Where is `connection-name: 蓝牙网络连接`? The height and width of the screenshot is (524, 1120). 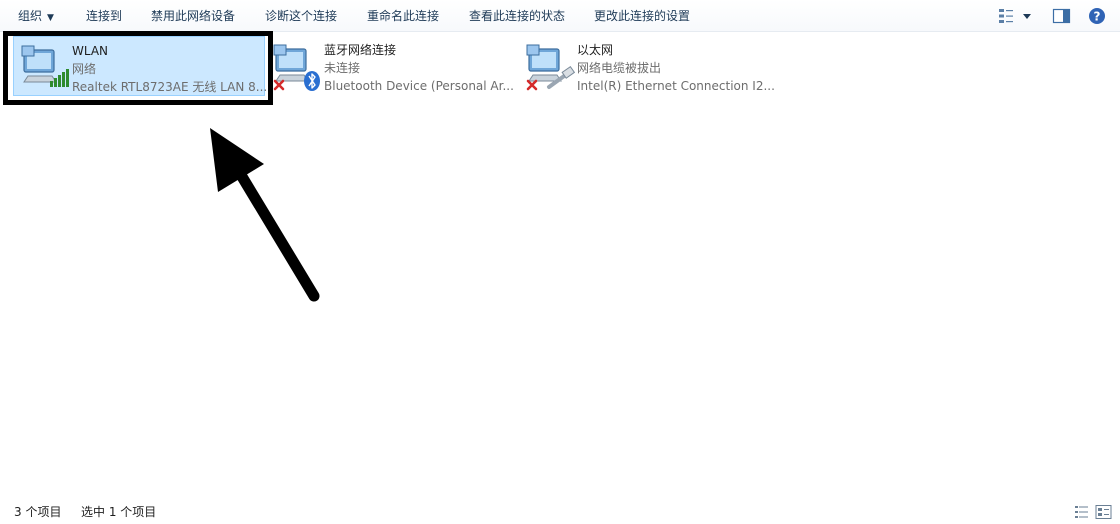 connection-name: 蓝牙网络连接 is located at coordinates (360, 50).